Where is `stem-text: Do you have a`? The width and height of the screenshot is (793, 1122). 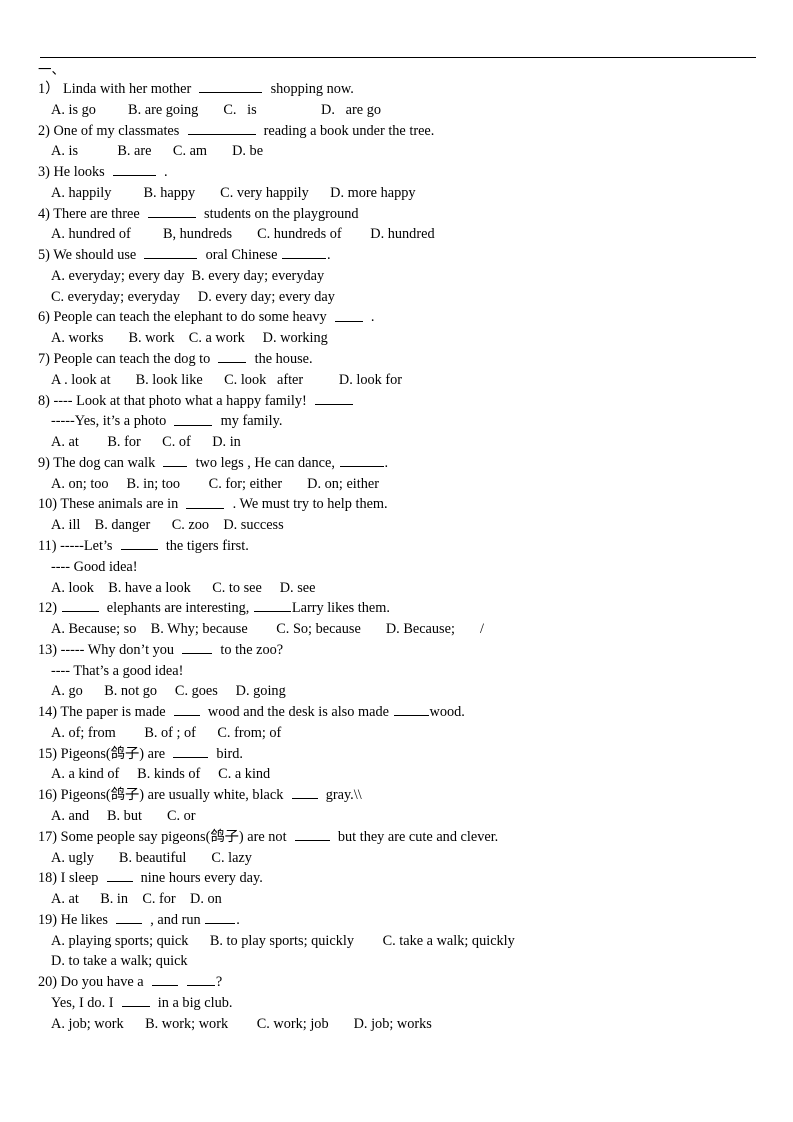 stem-text: Do you have a is located at coordinates (105, 982).